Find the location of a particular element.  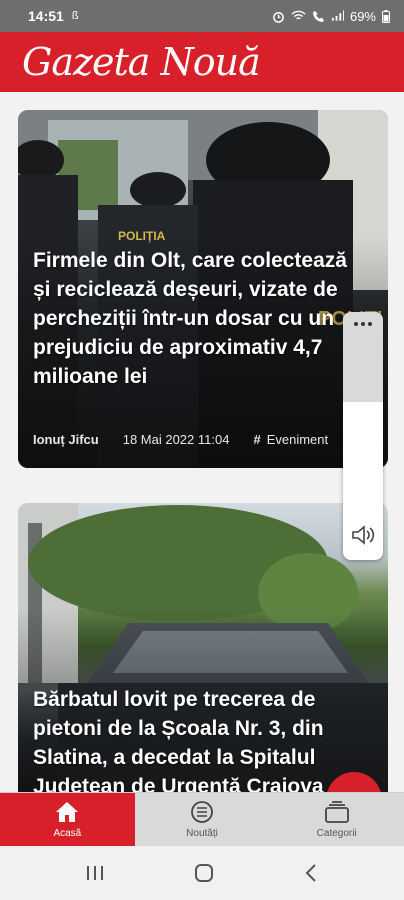

sim-icon: ß is located at coordinates (75, 16).